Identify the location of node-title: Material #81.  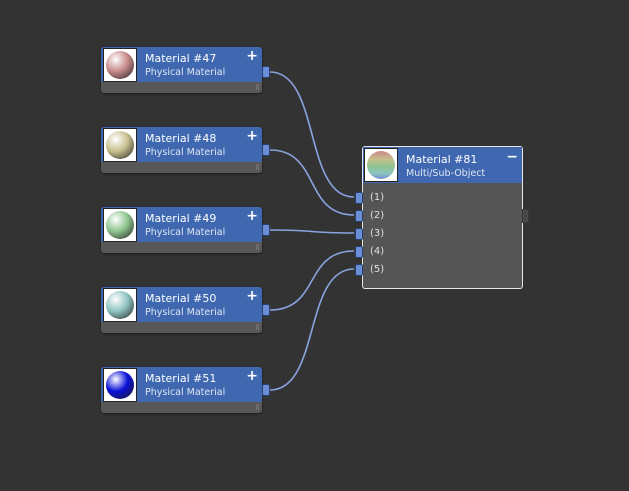
(442, 159).